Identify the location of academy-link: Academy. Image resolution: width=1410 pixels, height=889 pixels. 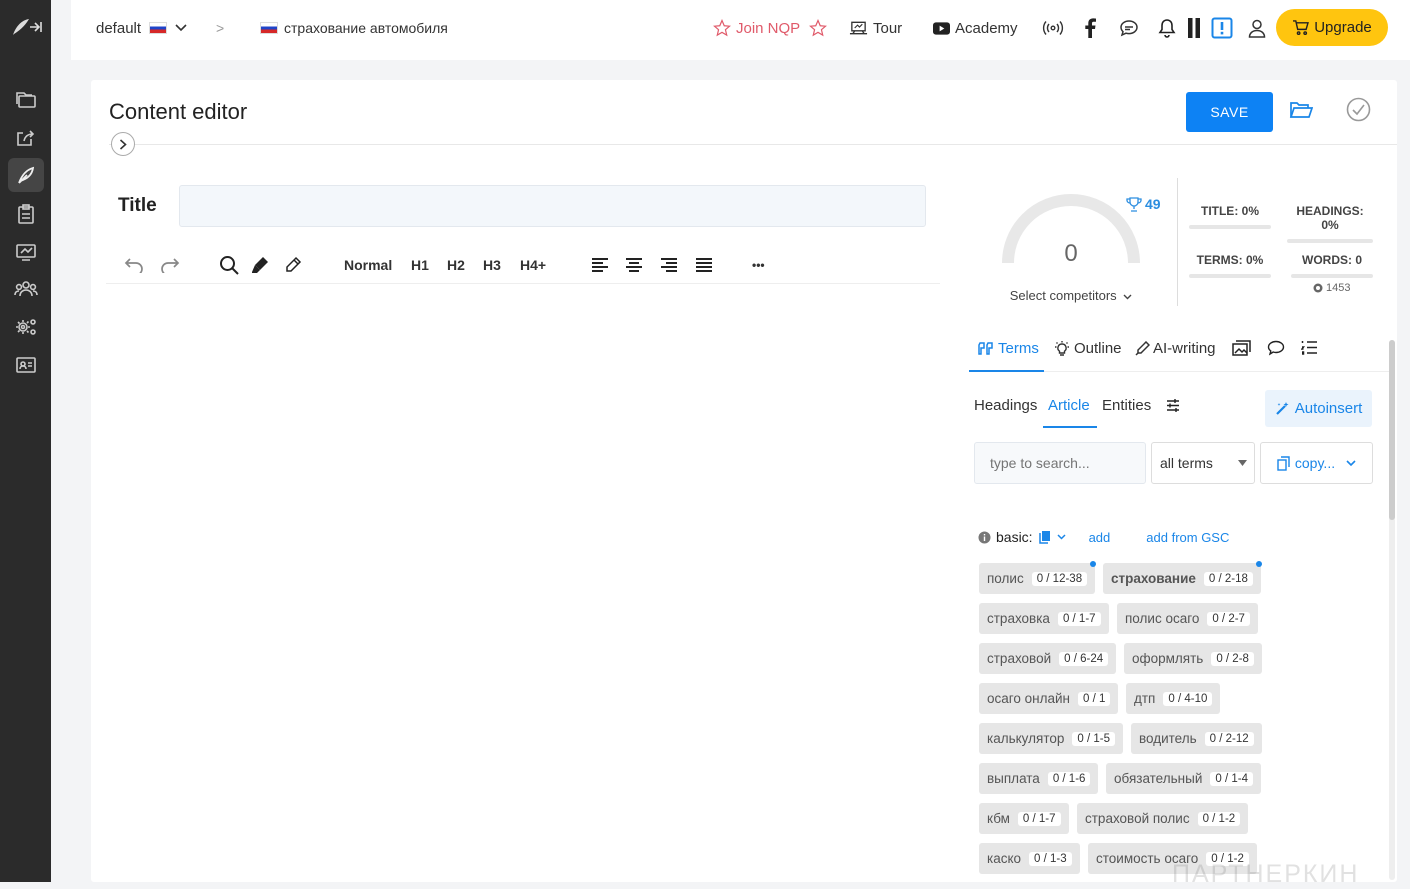
(975, 28).